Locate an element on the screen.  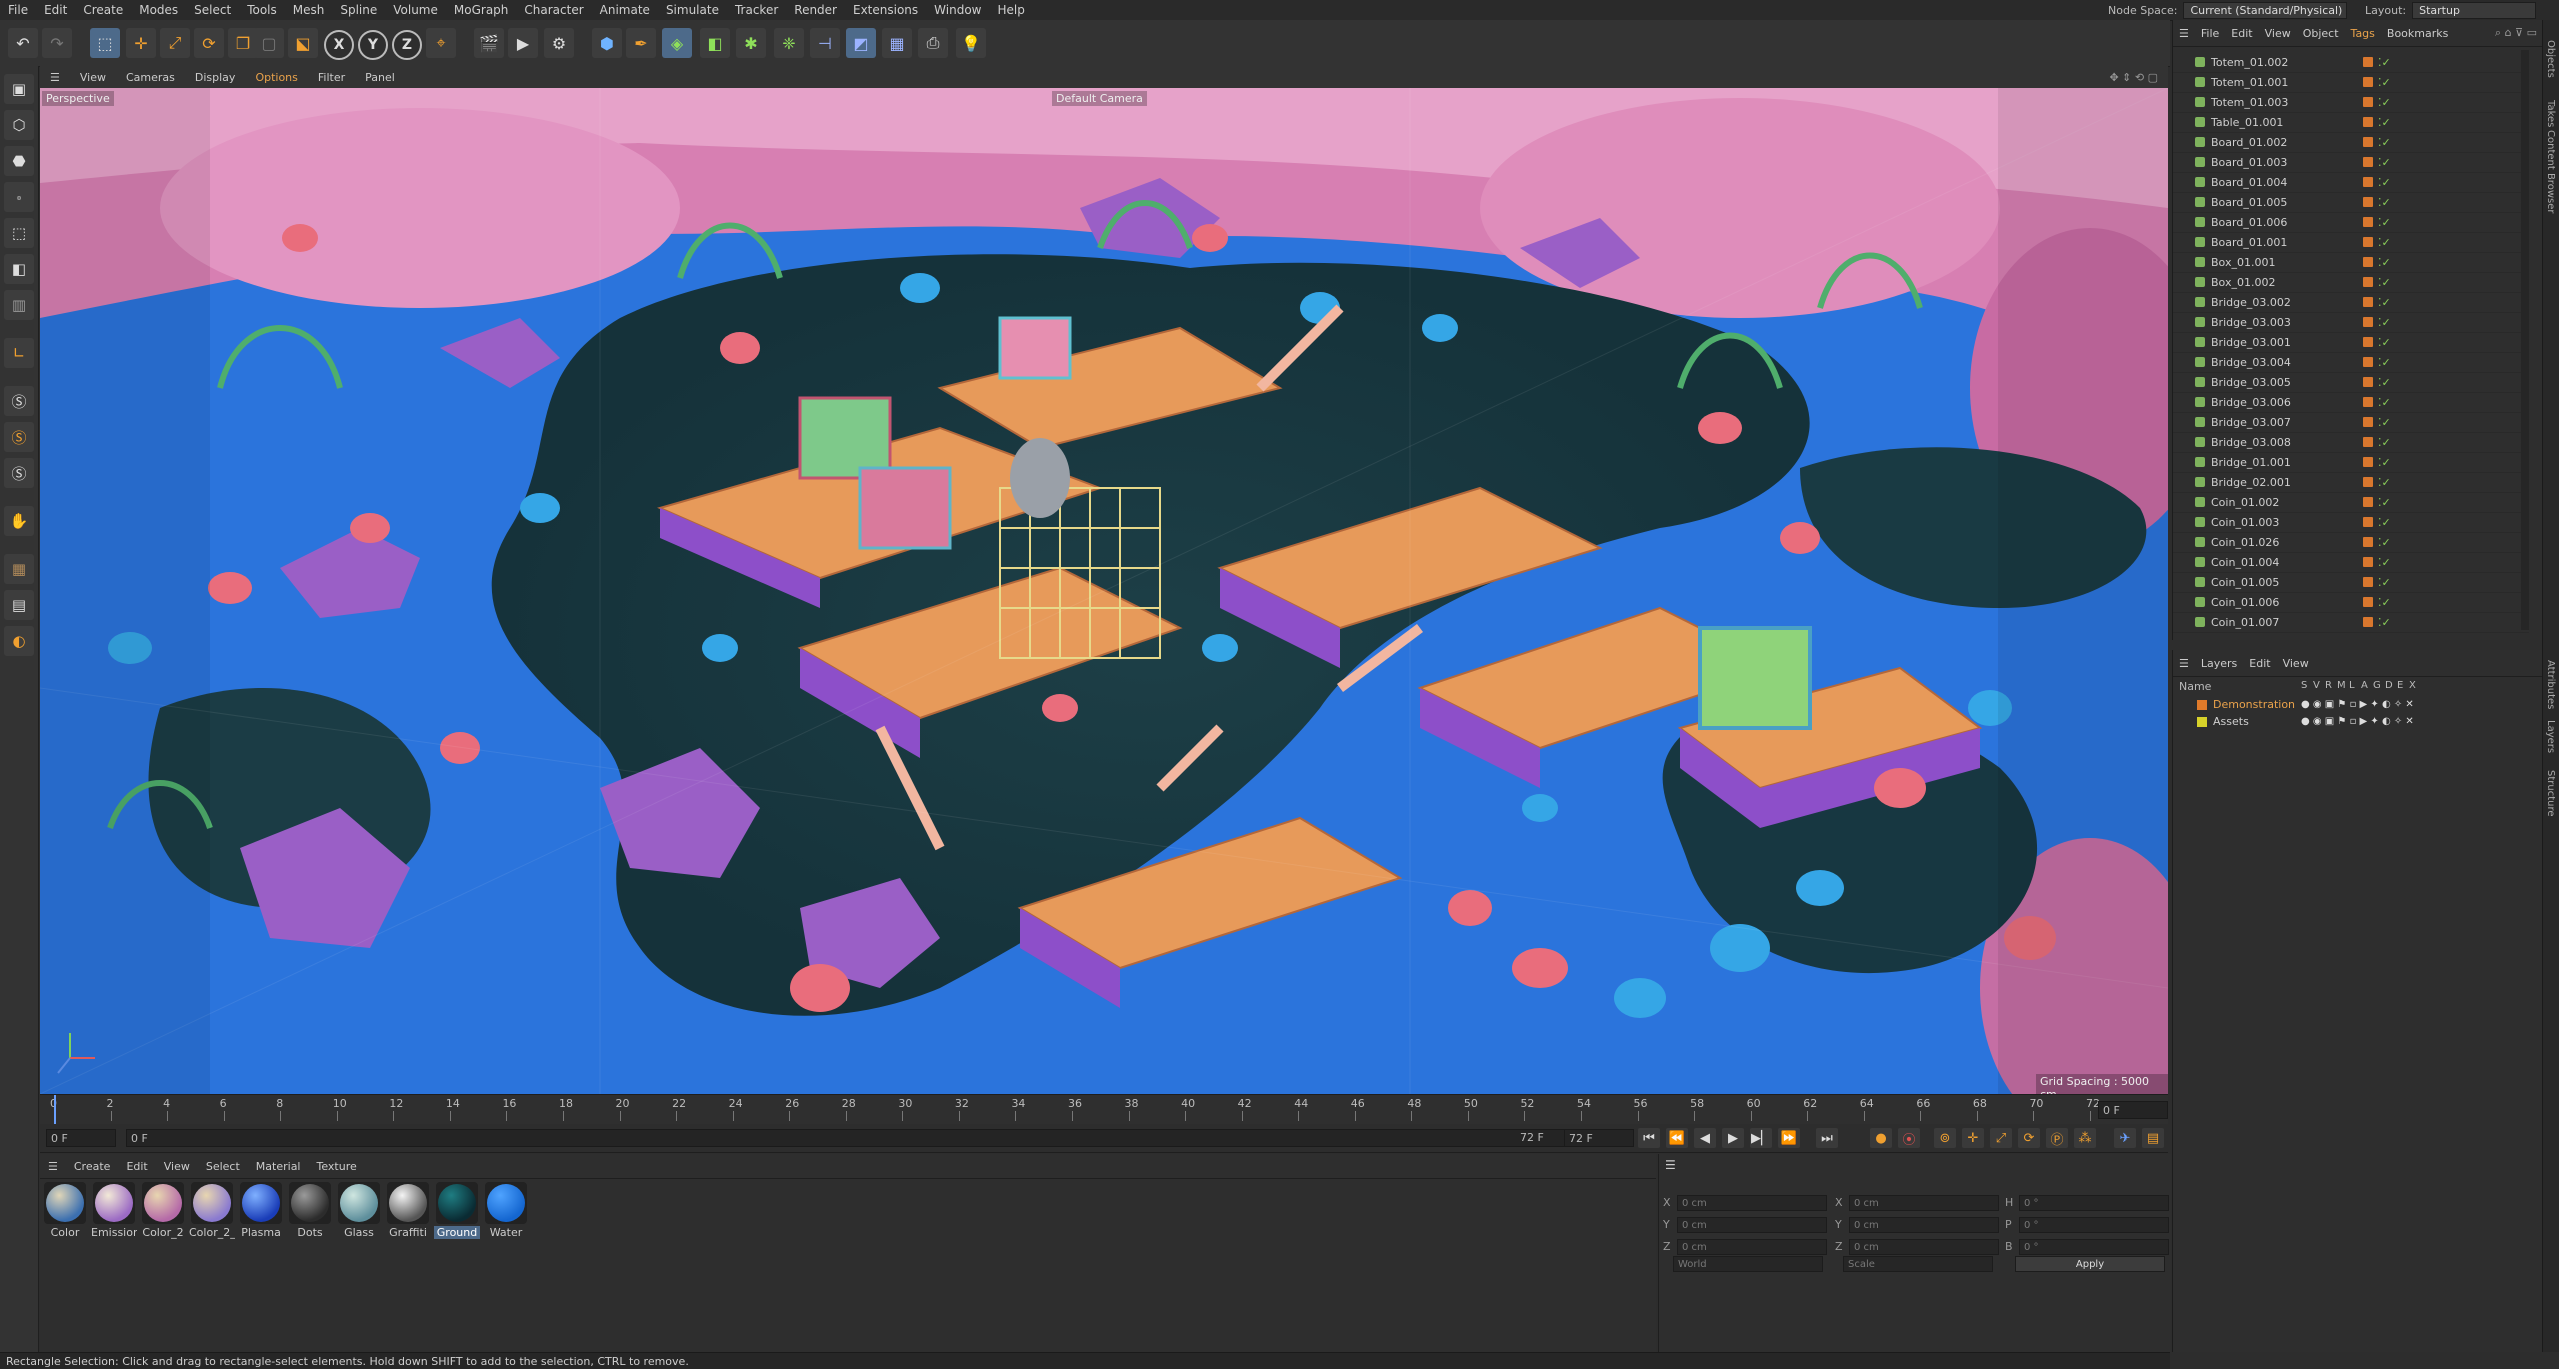
object-row: Bridge_01.001 ⁚✓ is located at coordinates (2351, 462).